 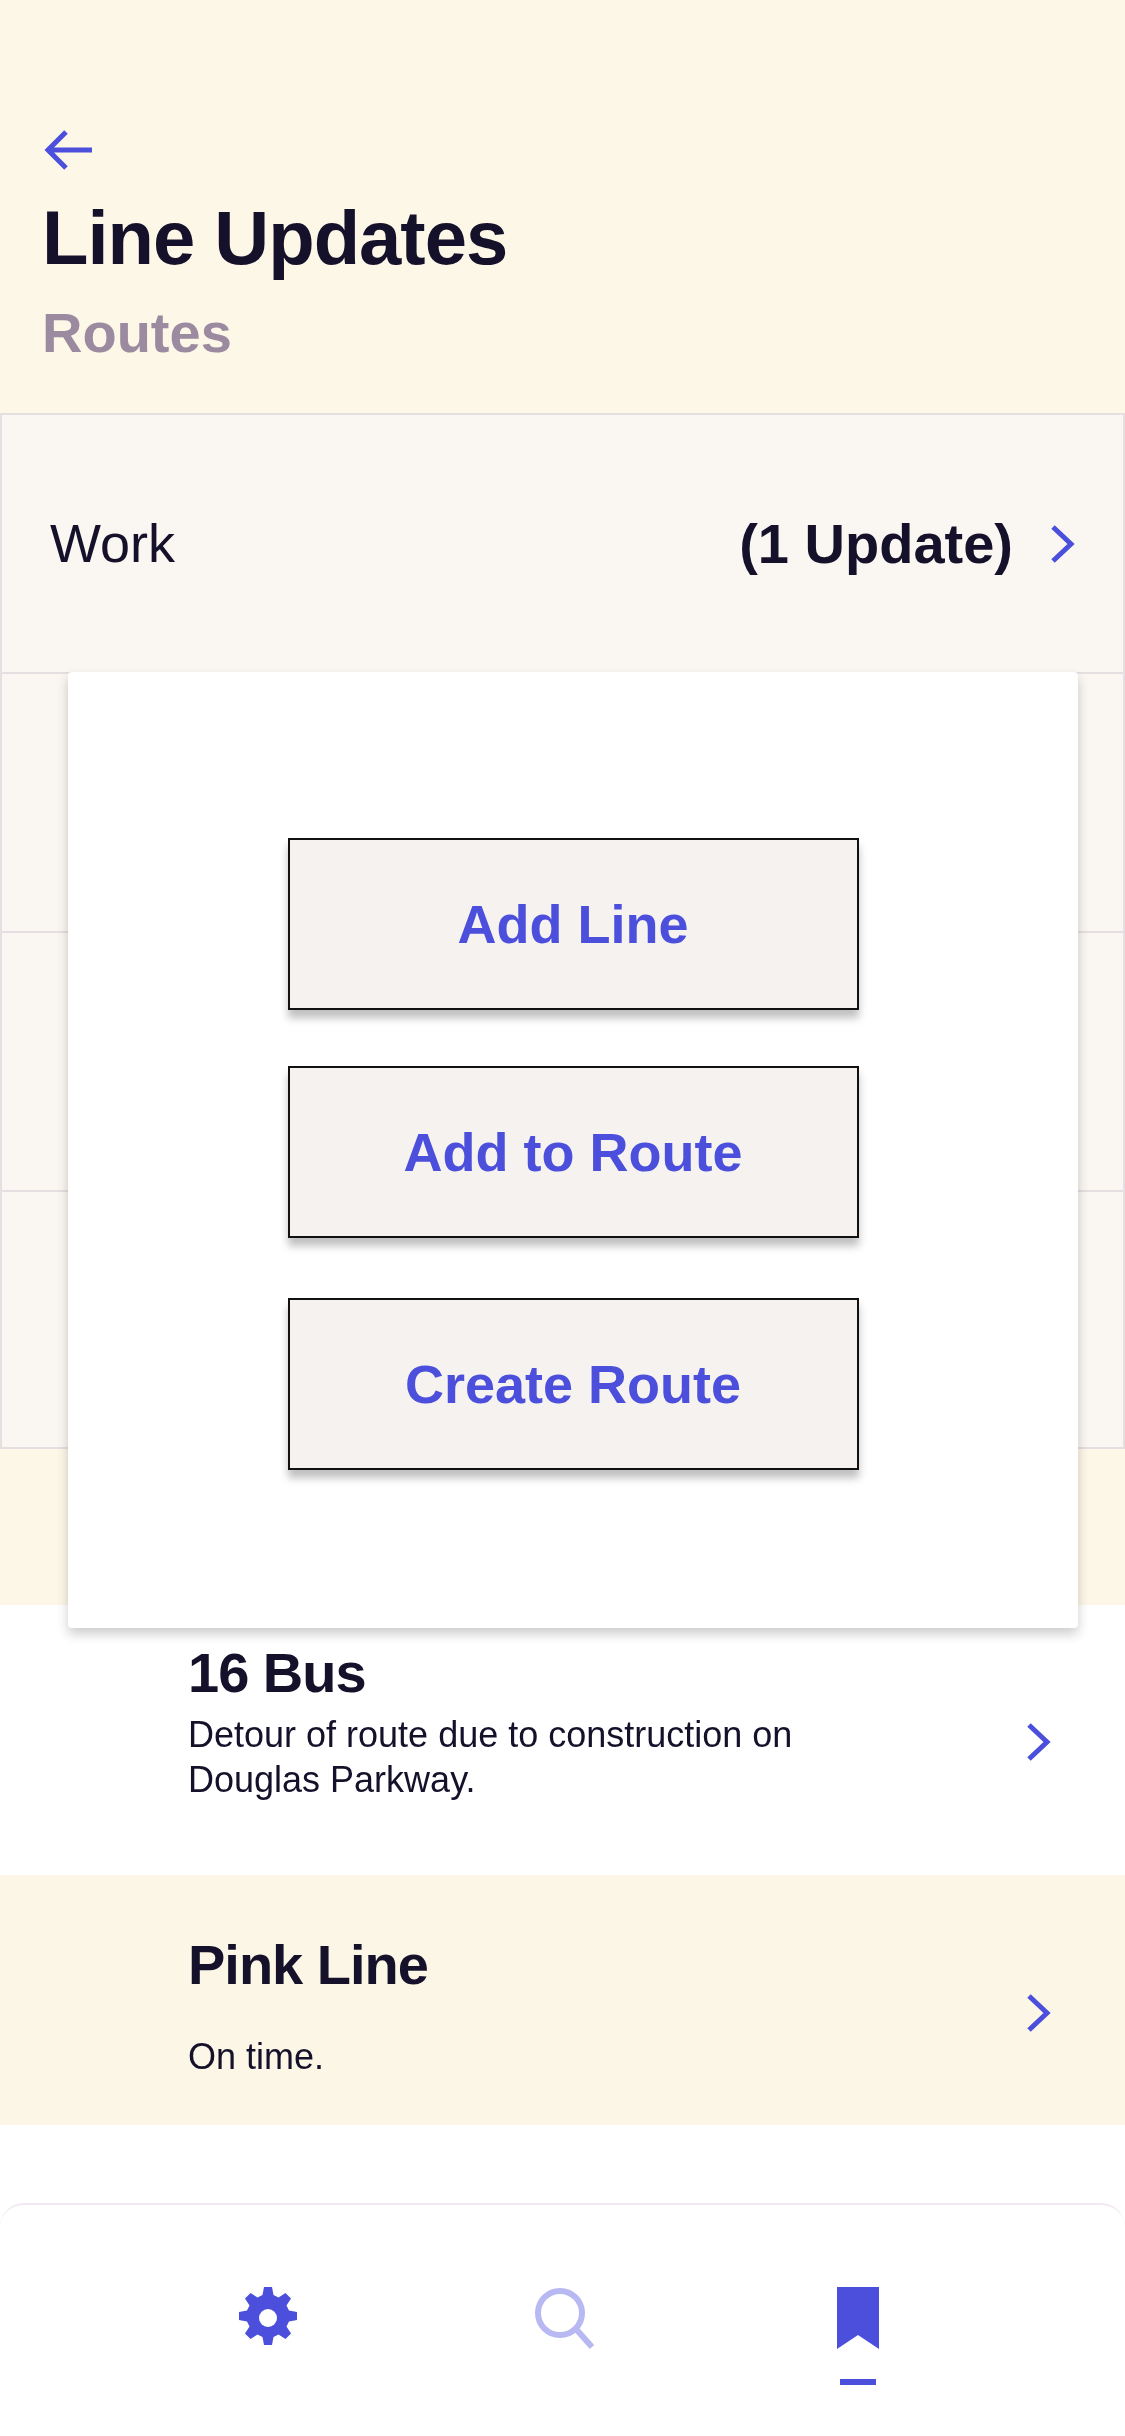 I want to click on section-heading: Routes, so click(x=137, y=333).